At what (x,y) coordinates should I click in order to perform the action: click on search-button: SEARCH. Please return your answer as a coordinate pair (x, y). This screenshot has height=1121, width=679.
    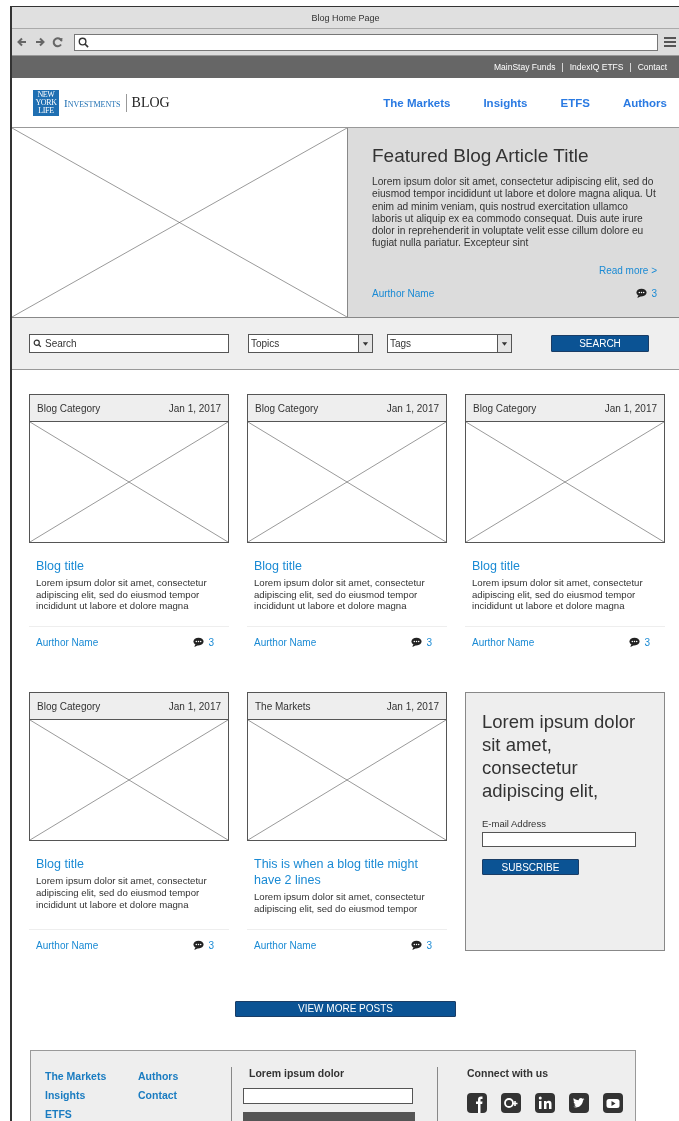
    Looking at the image, I should click on (600, 343).